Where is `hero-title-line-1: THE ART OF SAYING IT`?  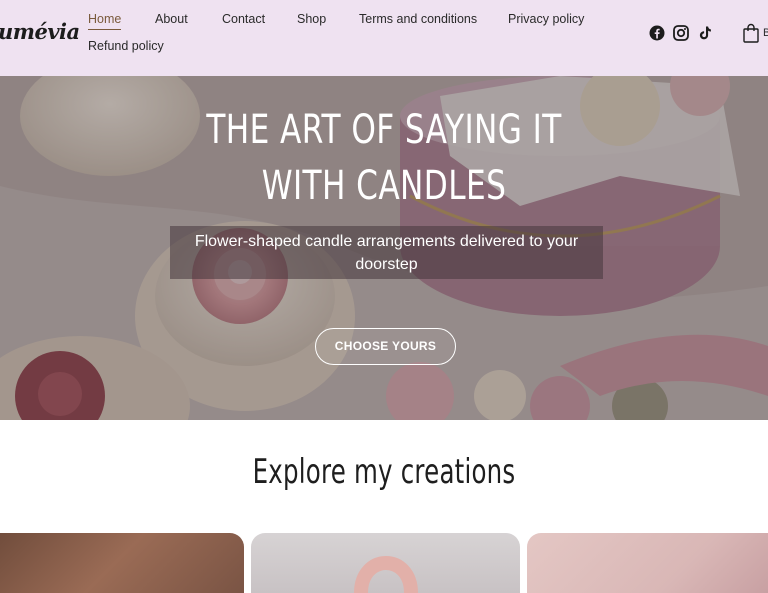 hero-title-line-1: THE ART OF SAYING IT is located at coordinates (384, 130).